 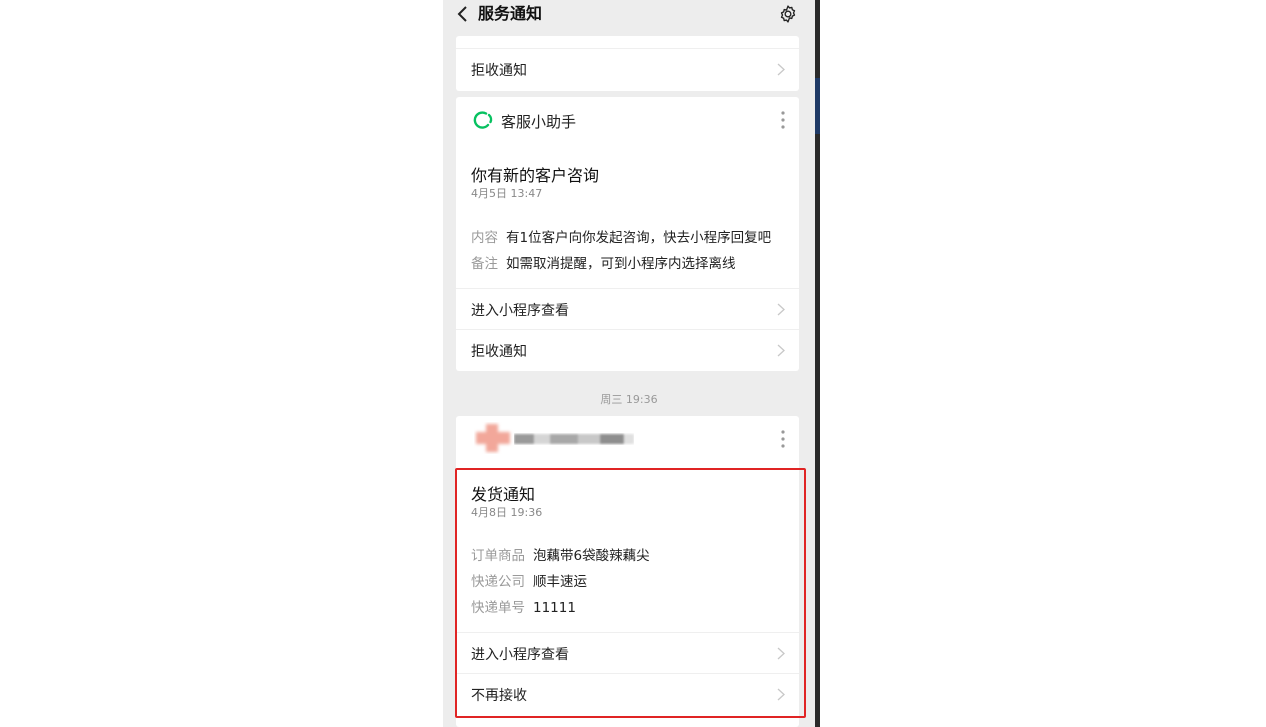 I want to click on window-edge-accent, so click(x=817, y=106).